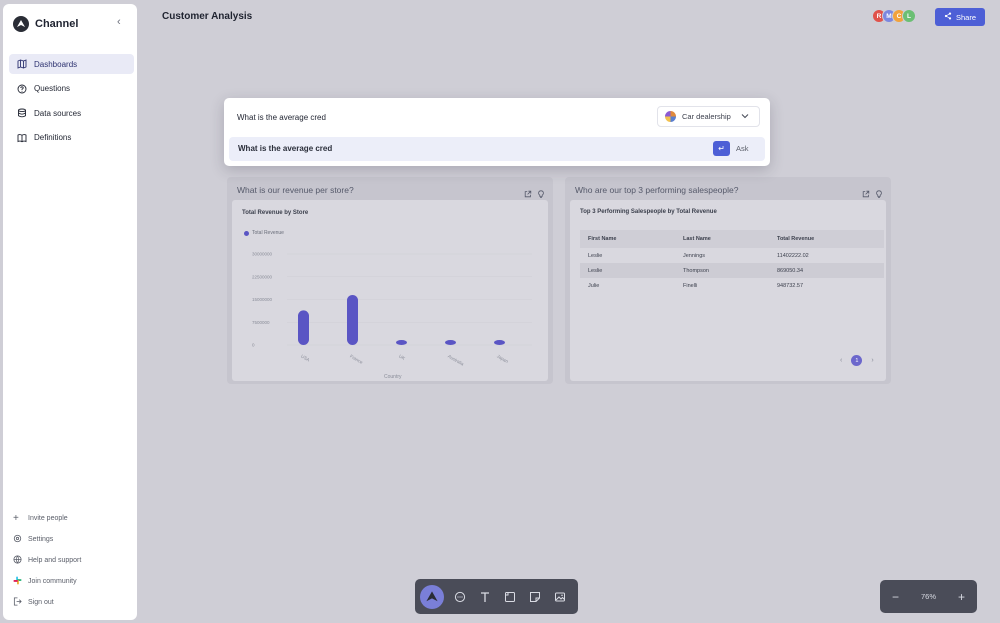  What do you see at coordinates (41, 539) in the screenshot?
I see `settings-label: Settings` at bounding box center [41, 539].